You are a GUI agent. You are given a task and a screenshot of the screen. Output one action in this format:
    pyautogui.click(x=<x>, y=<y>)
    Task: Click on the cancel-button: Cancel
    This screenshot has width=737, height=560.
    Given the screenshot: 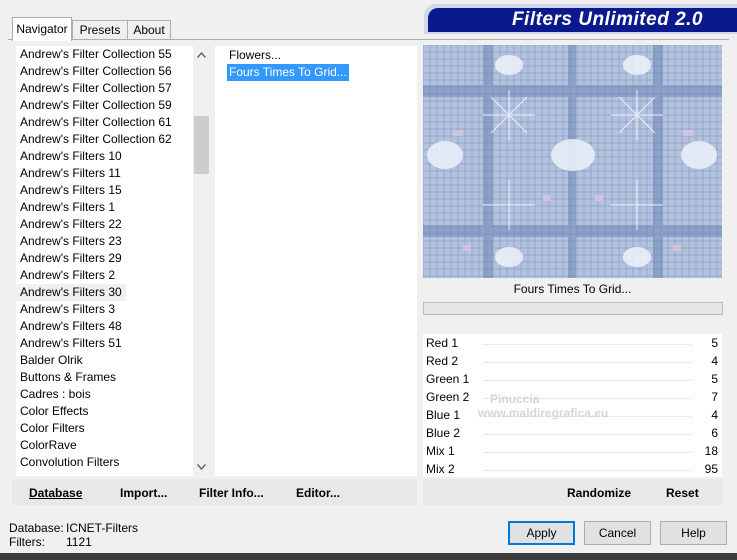 What is the action you would take?
    pyautogui.click(x=617, y=533)
    